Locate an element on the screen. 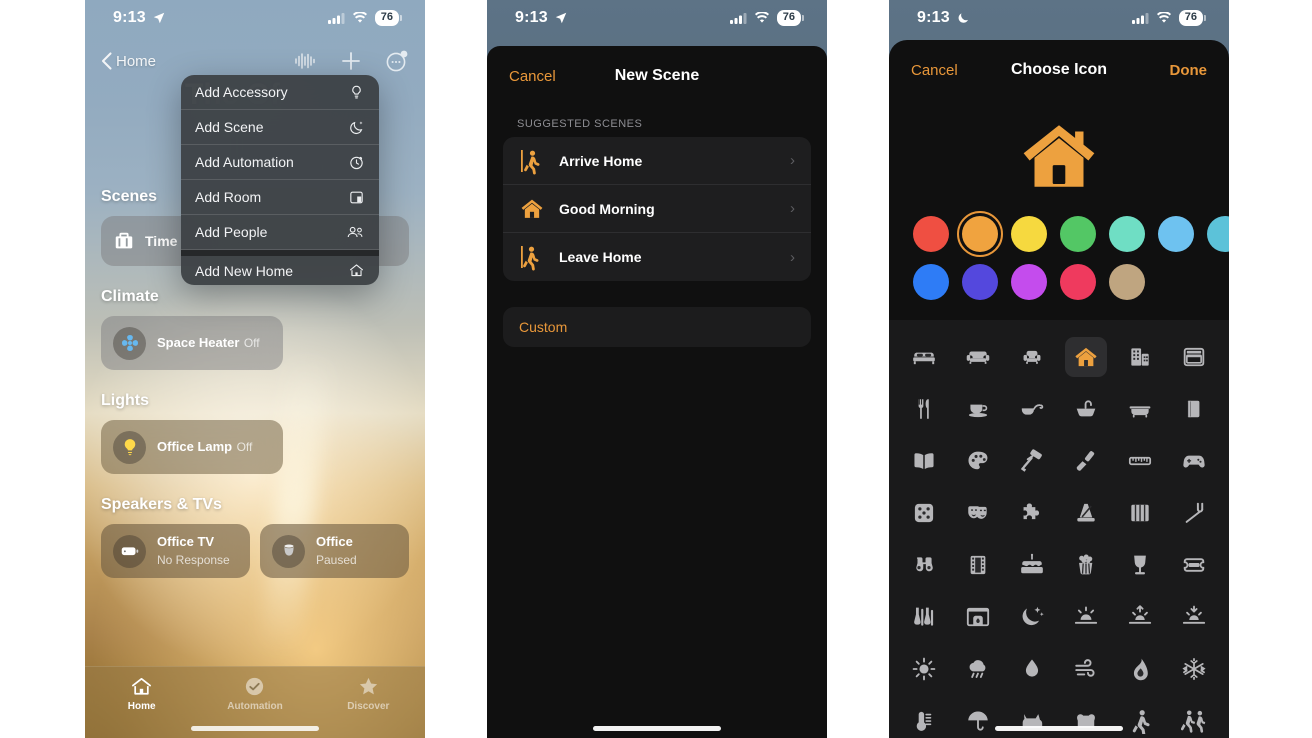 Image resolution: width=1312 pixels, height=738 pixels. icon-cell-sun-up is located at coordinates (1140, 617).